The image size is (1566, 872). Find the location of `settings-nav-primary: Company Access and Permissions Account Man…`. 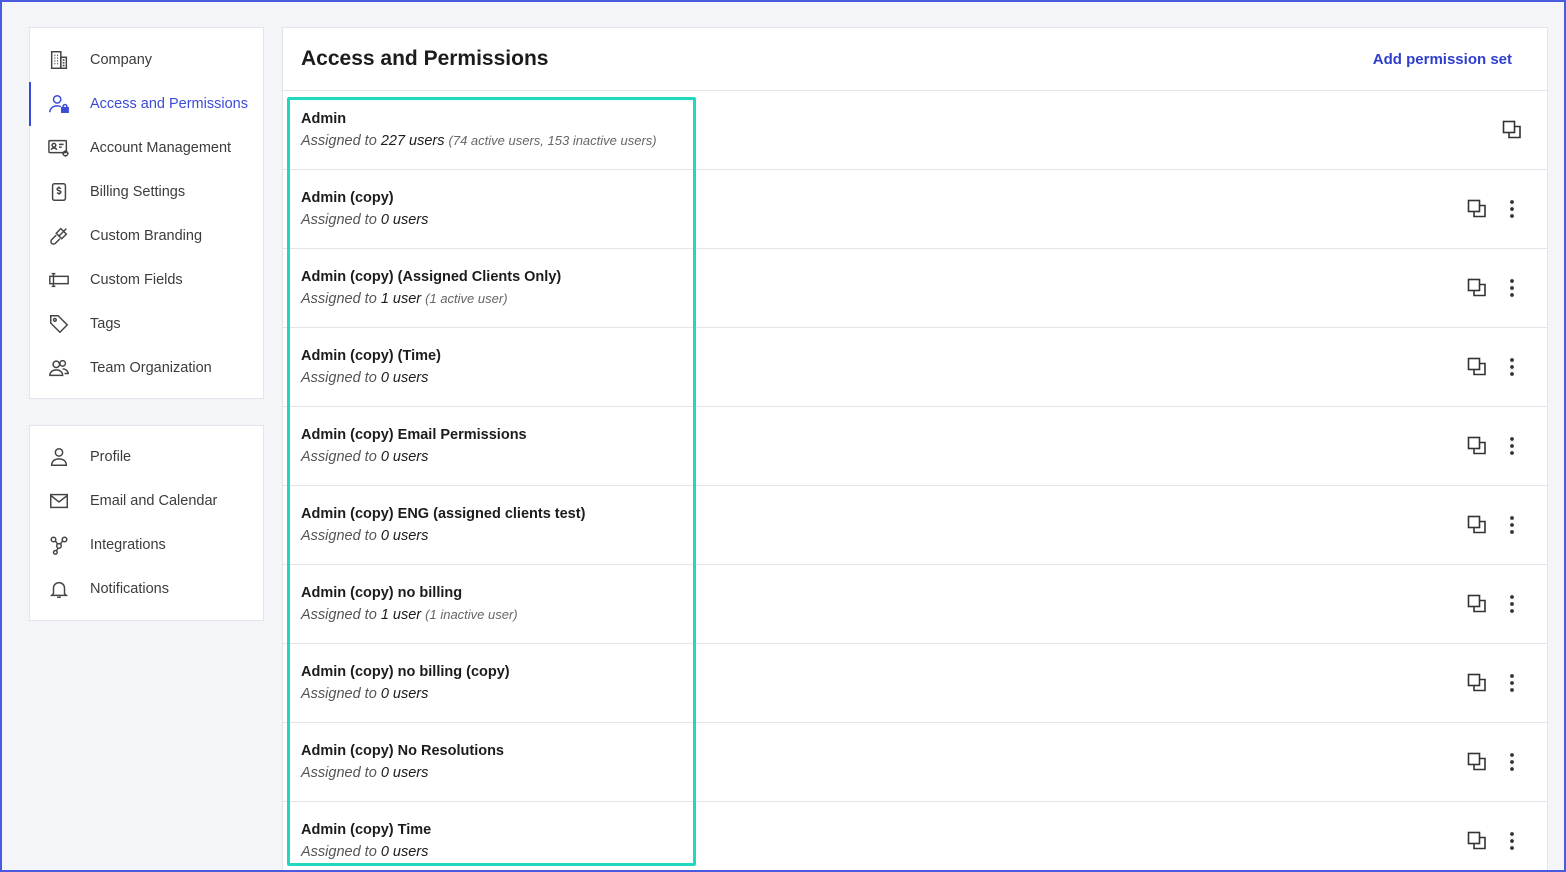

settings-nav-primary: Company Access and Permissions Account Man… is located at coordinates (146, 213).